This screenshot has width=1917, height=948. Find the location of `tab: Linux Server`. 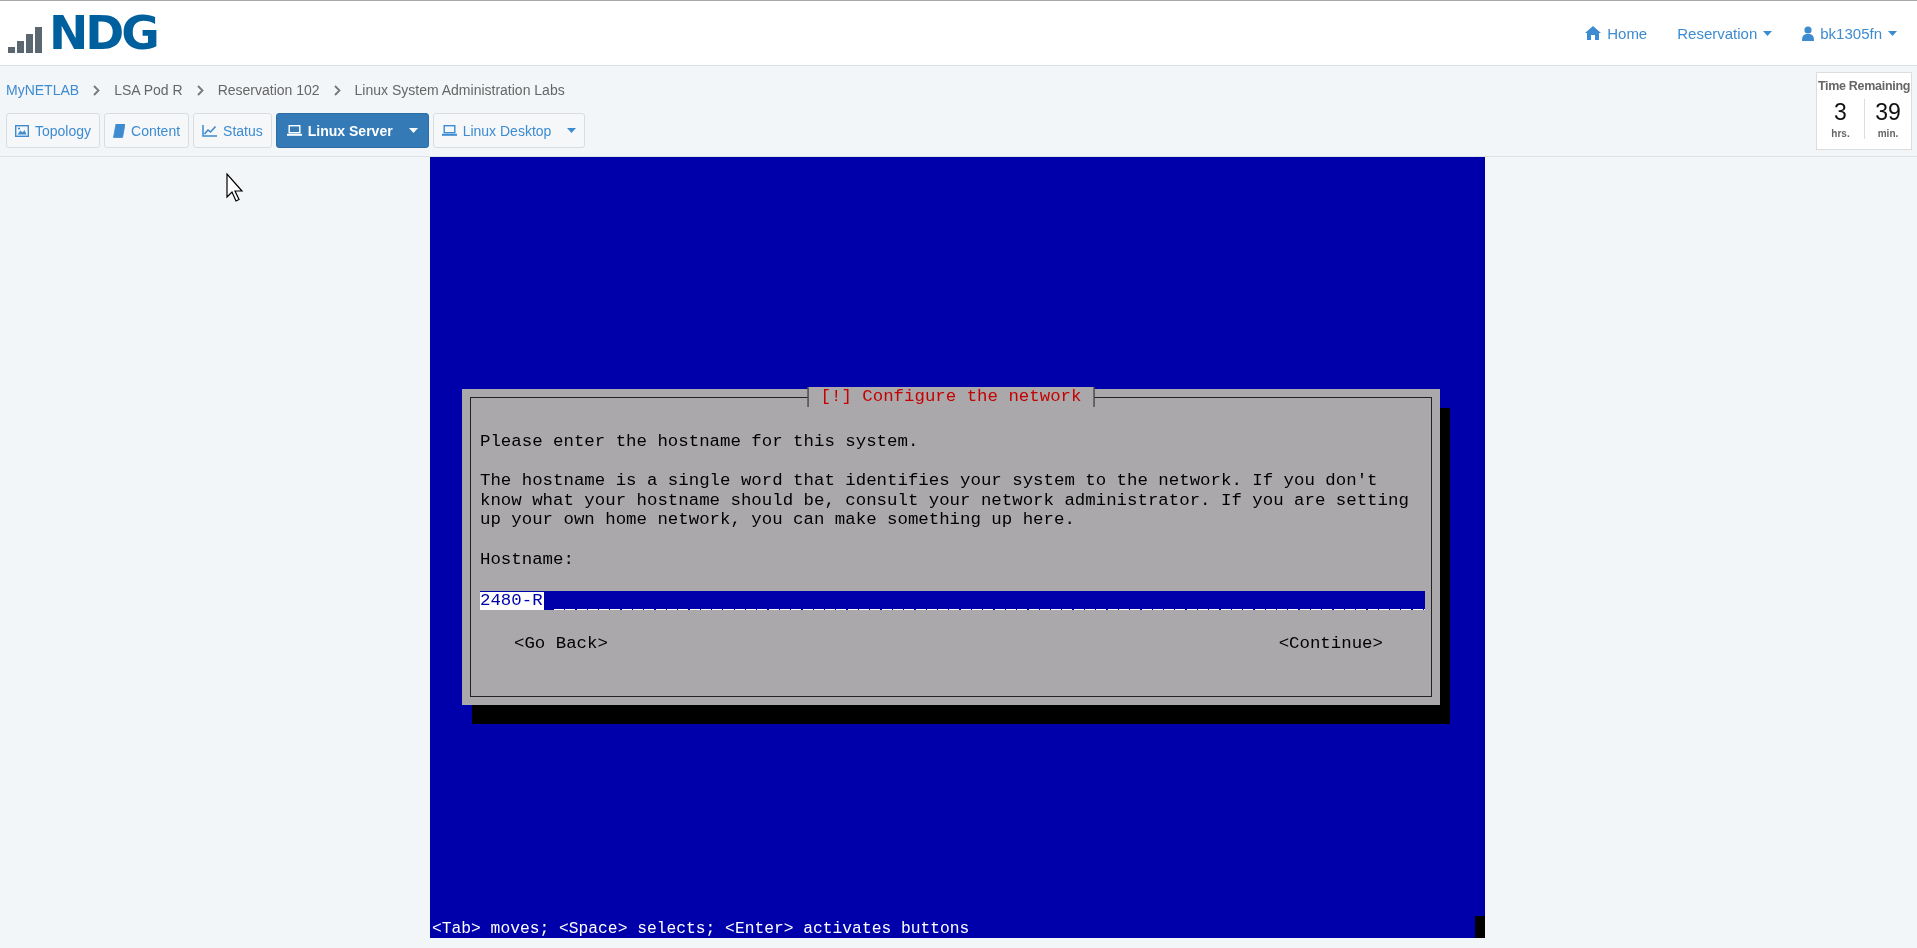

tab: Linux Server is located at coordinates (352, 130).